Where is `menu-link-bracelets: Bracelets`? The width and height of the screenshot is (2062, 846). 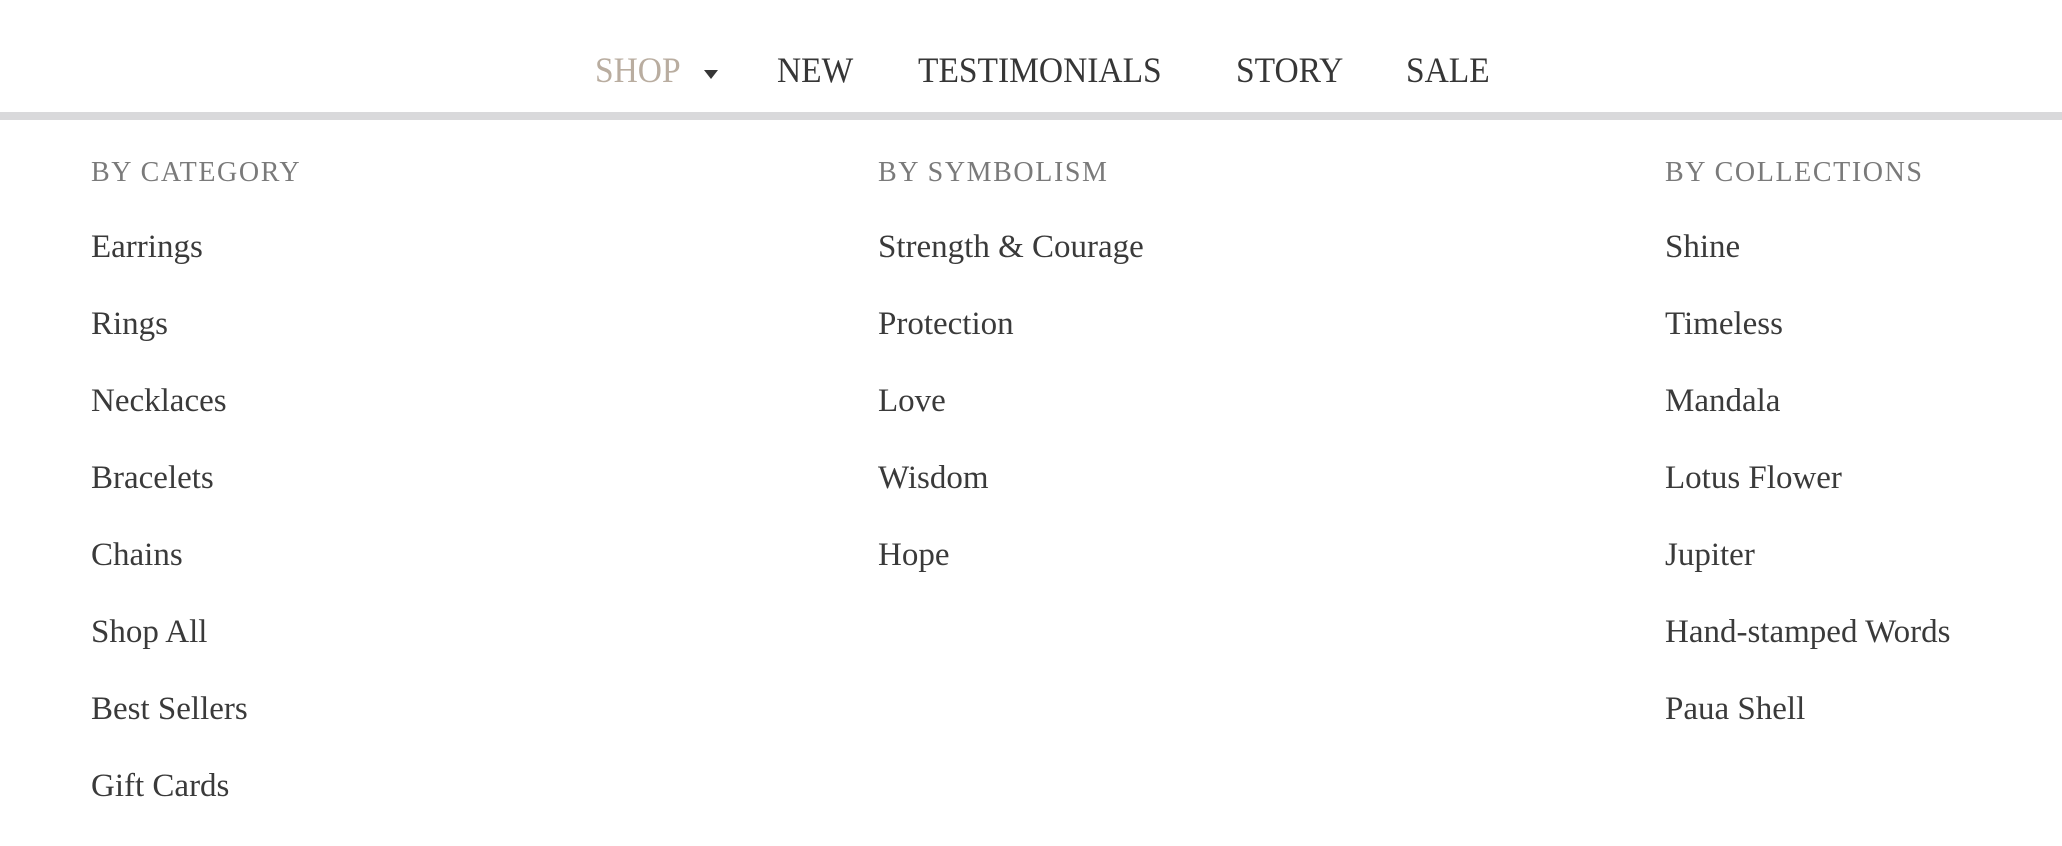
menu-link-bracelets: Bracelets is located at coordinates (169, 496).